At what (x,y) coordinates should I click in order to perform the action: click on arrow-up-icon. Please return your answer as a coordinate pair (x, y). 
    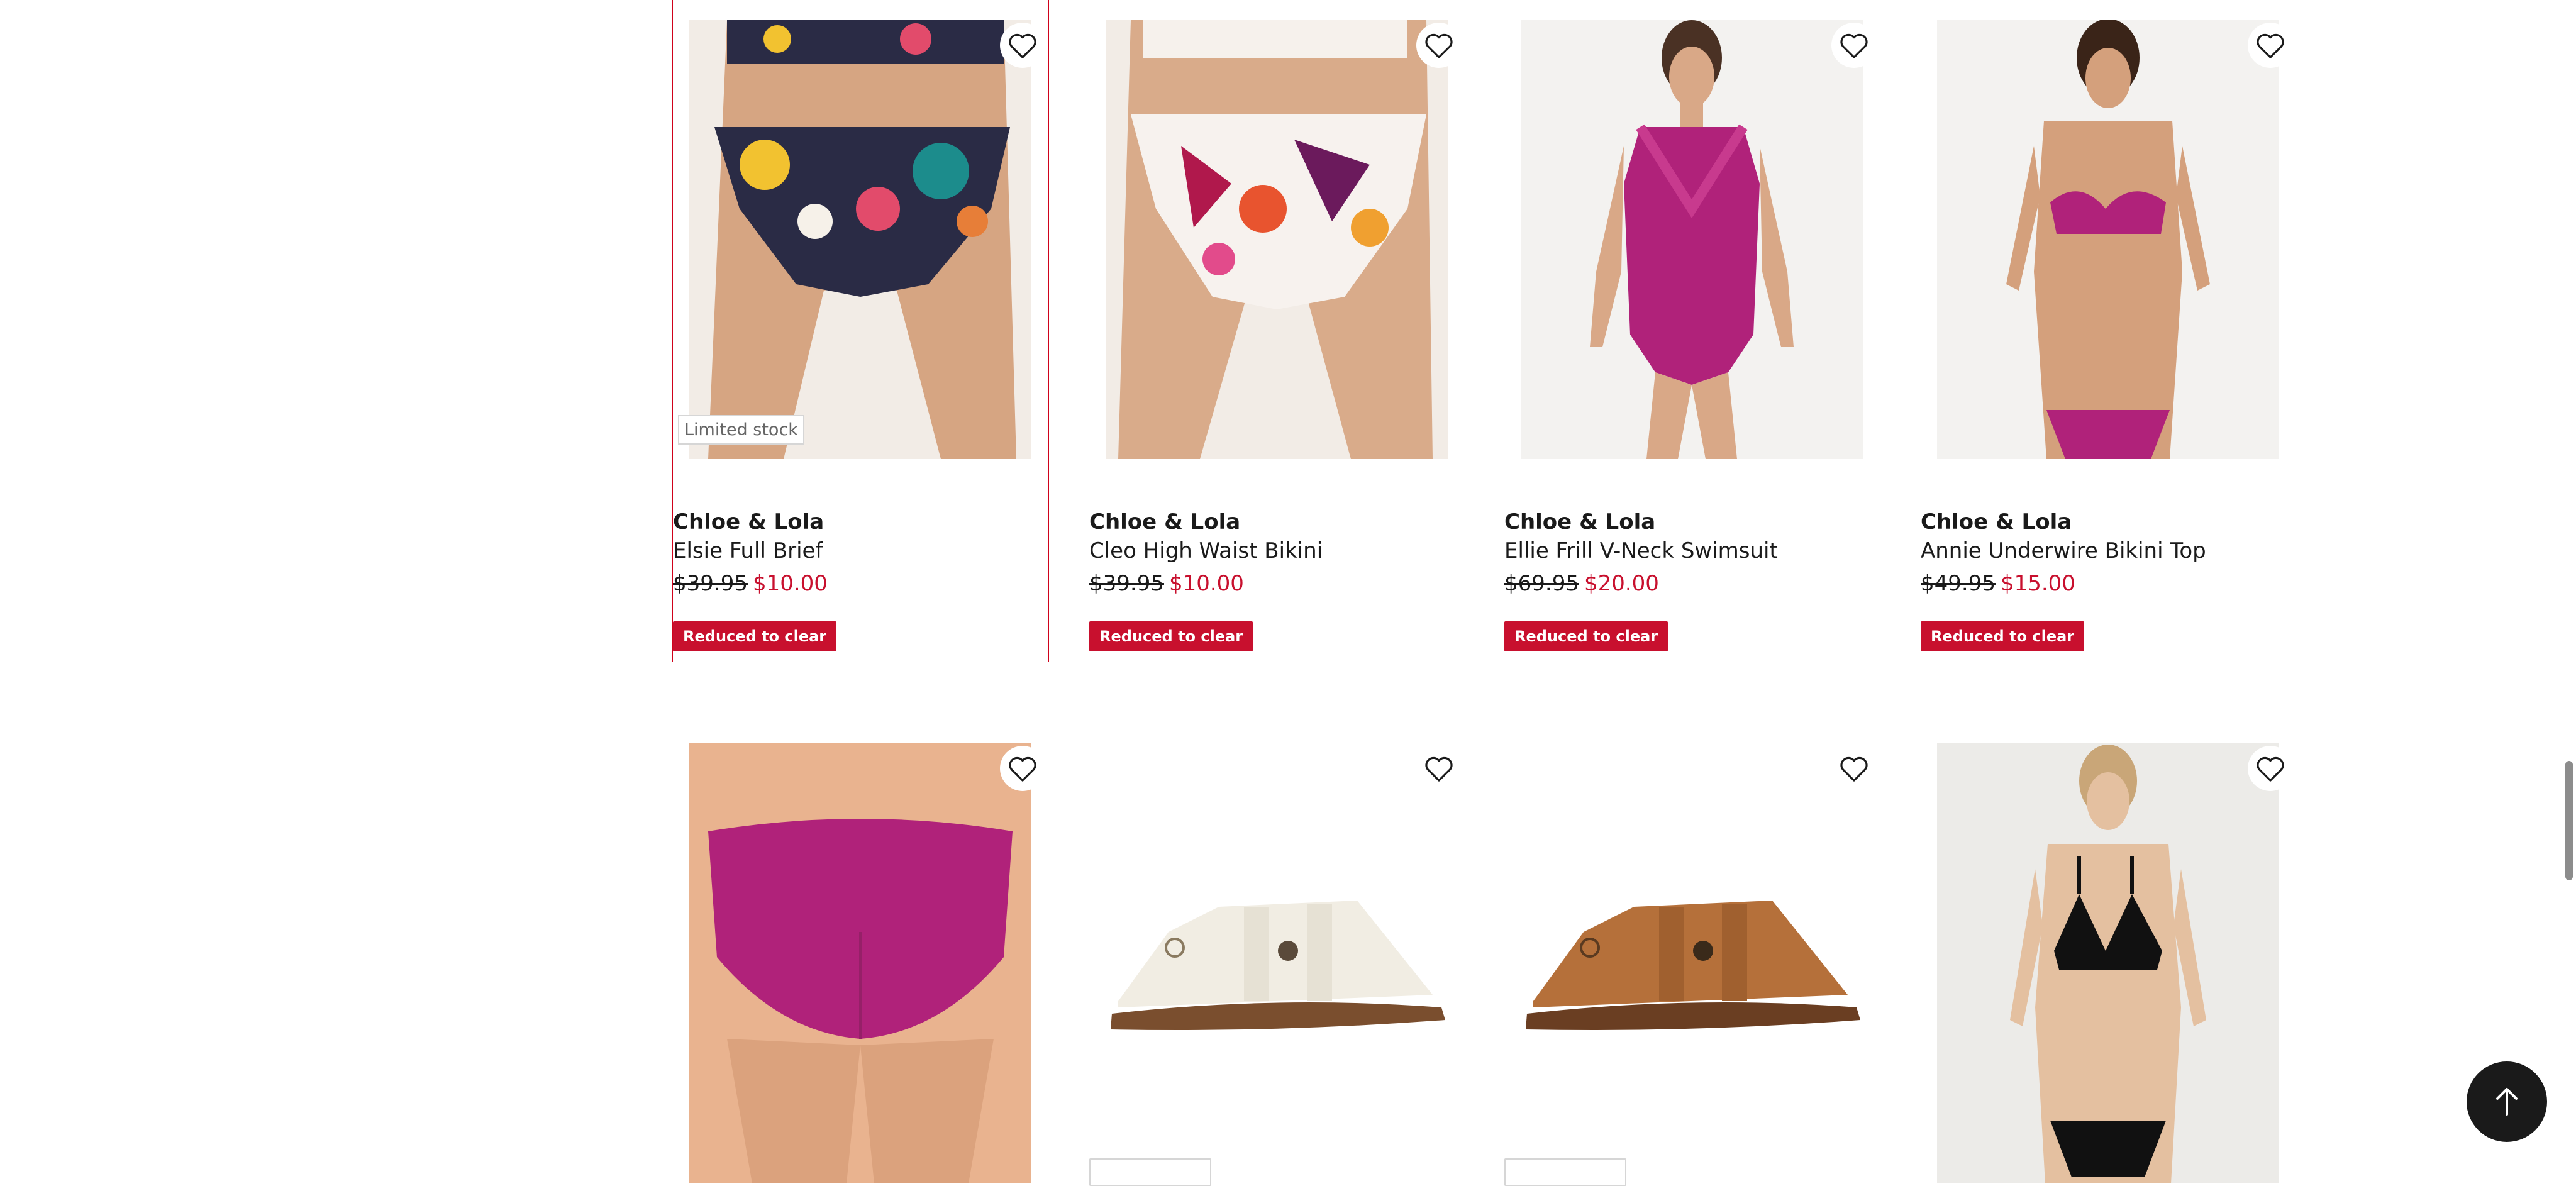
    Looking at the image, I should click on (2507, 1102).